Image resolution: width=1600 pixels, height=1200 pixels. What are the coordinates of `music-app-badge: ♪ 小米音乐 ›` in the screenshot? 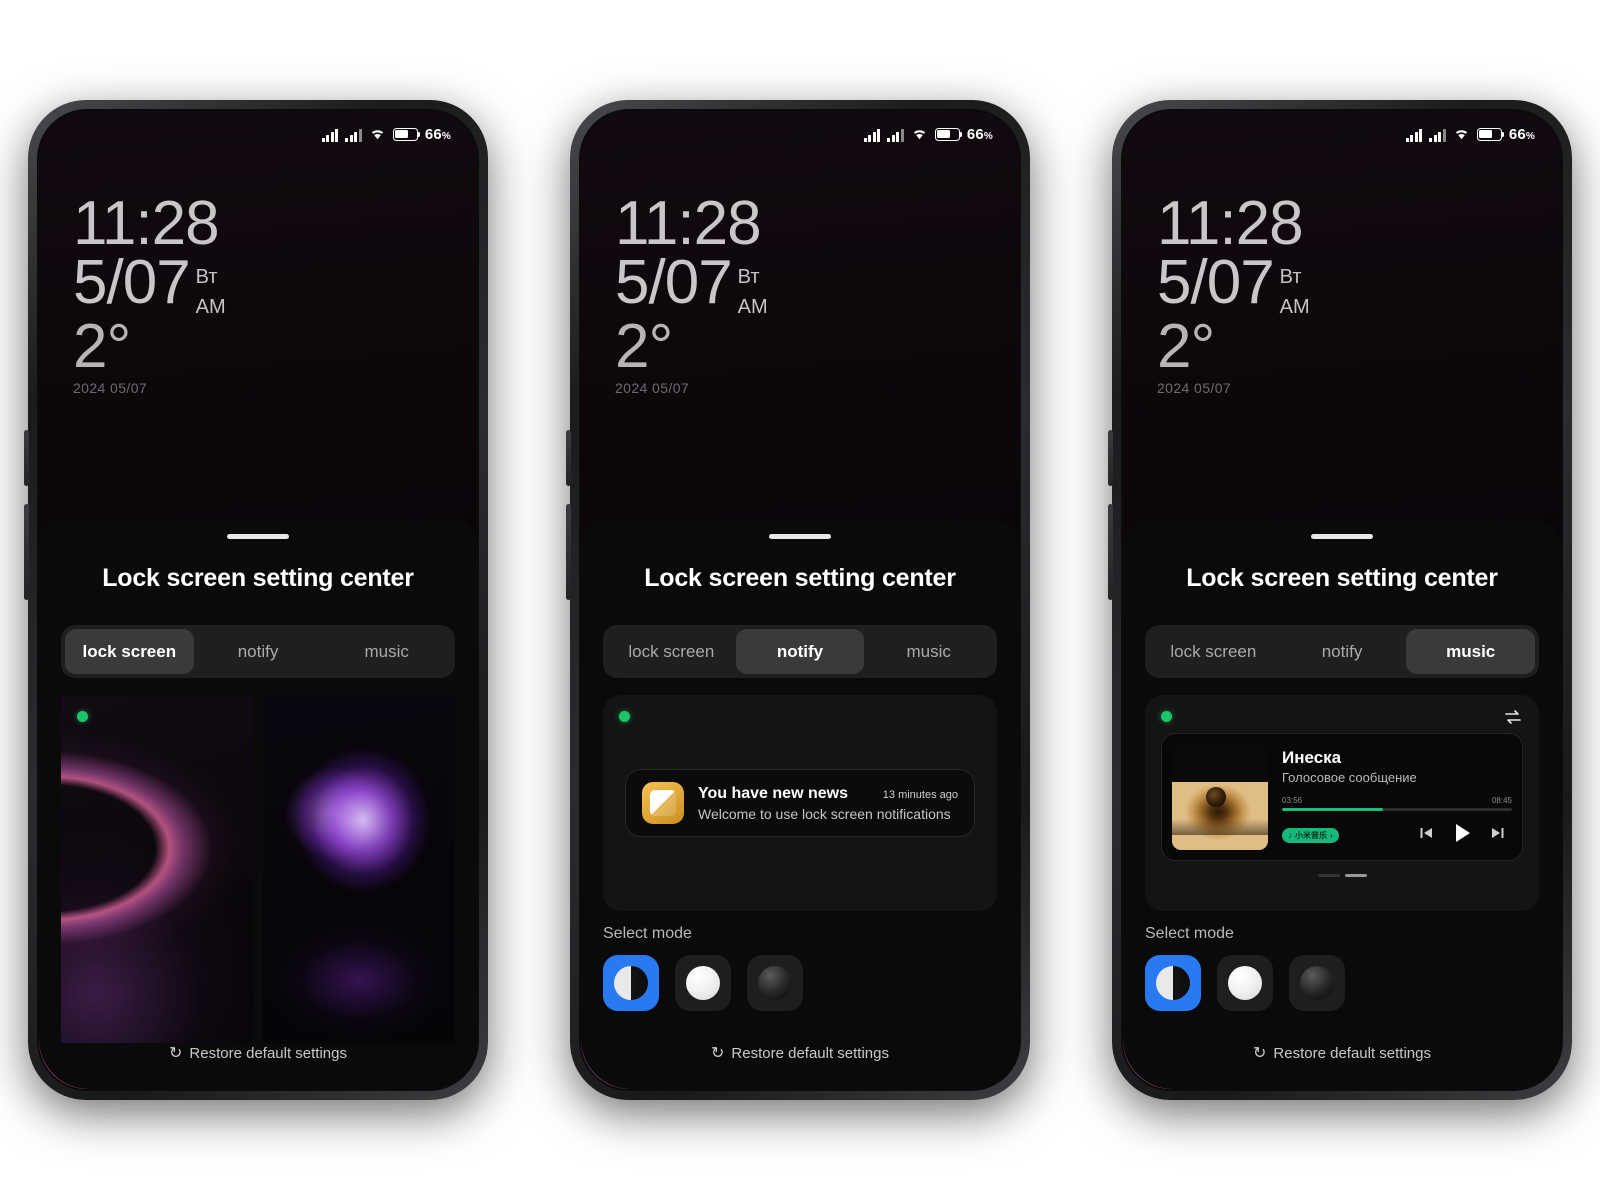 It's located at (1310, 835).